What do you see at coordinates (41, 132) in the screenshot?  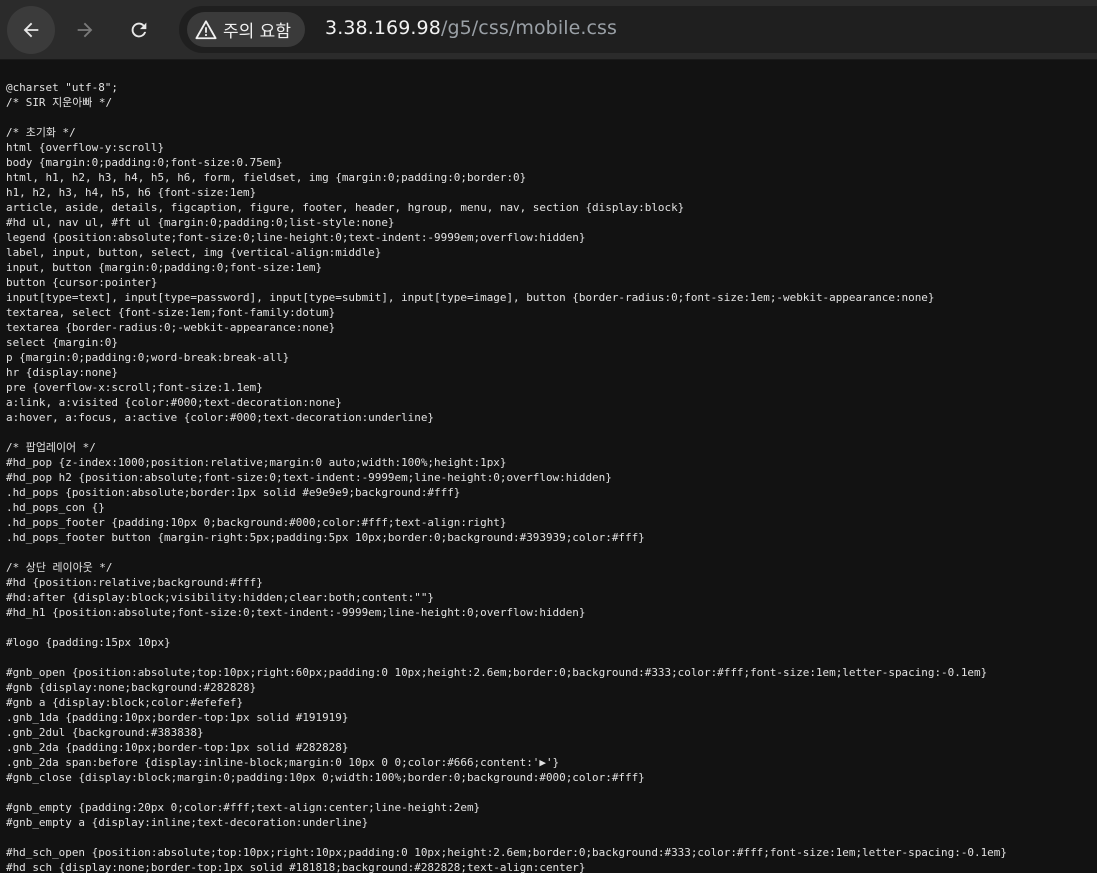 I see `source-line: /* 초기화 */` at bounding box center [41, 132].